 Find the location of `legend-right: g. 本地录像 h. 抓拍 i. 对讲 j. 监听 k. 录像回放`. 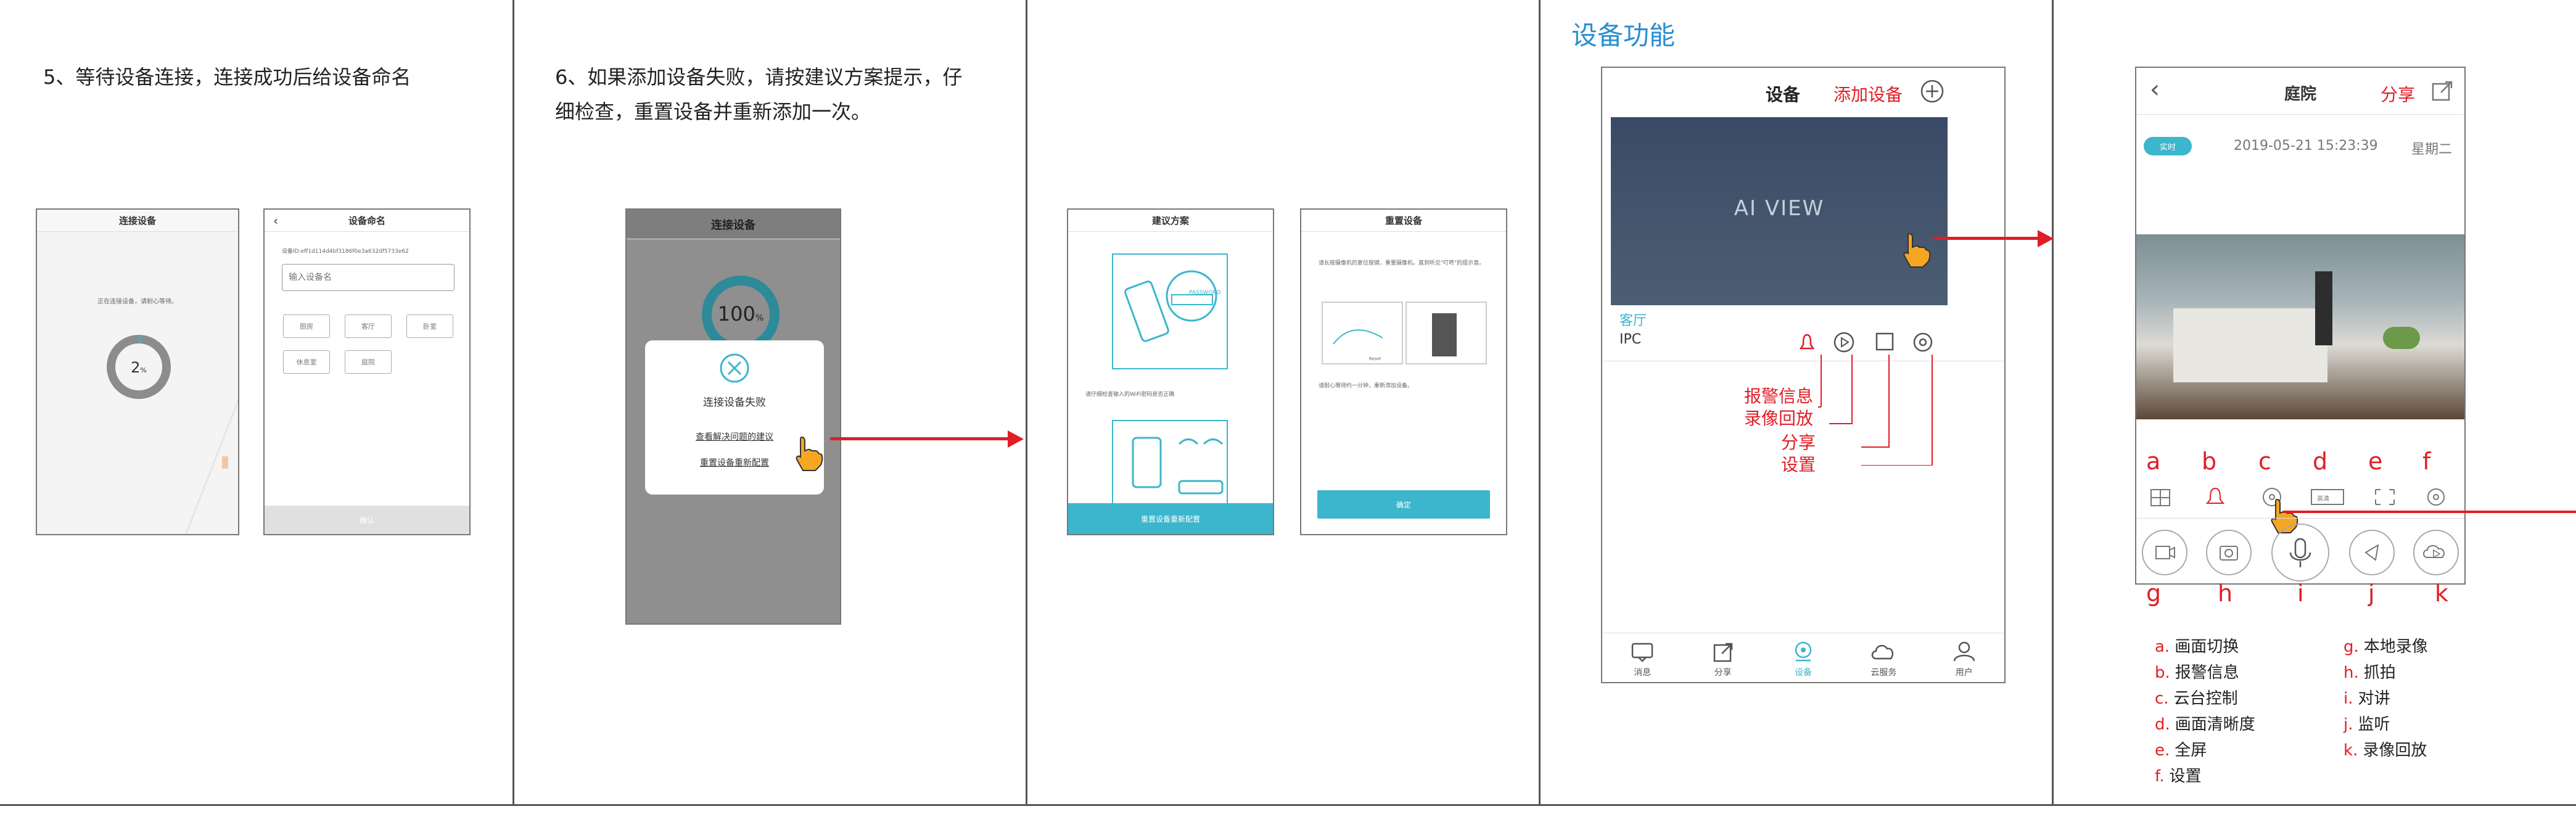

legend-right: g. 本地录像 h. 抓拍 i. 对讲 j. 监听 k. 录像回放 is located at coordinates (2386, 699).